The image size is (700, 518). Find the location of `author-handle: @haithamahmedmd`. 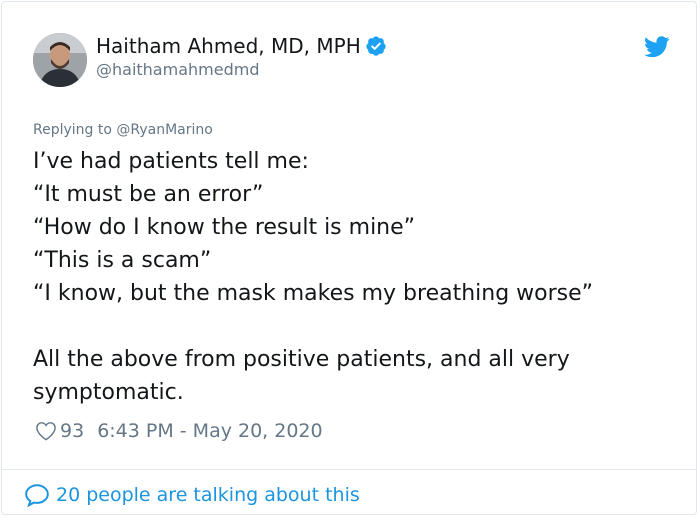

author-handle: @haithamahmedmd is located at coordinates (177, 69).